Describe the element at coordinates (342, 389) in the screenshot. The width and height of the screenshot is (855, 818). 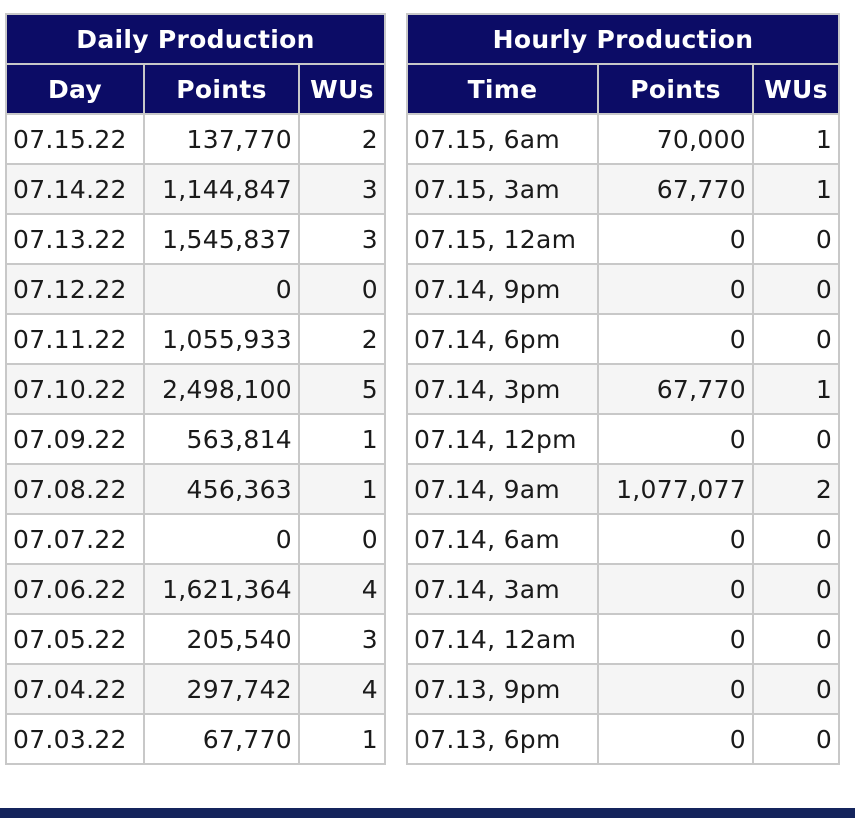
I see `daily-wus-cell: 5` at that location.